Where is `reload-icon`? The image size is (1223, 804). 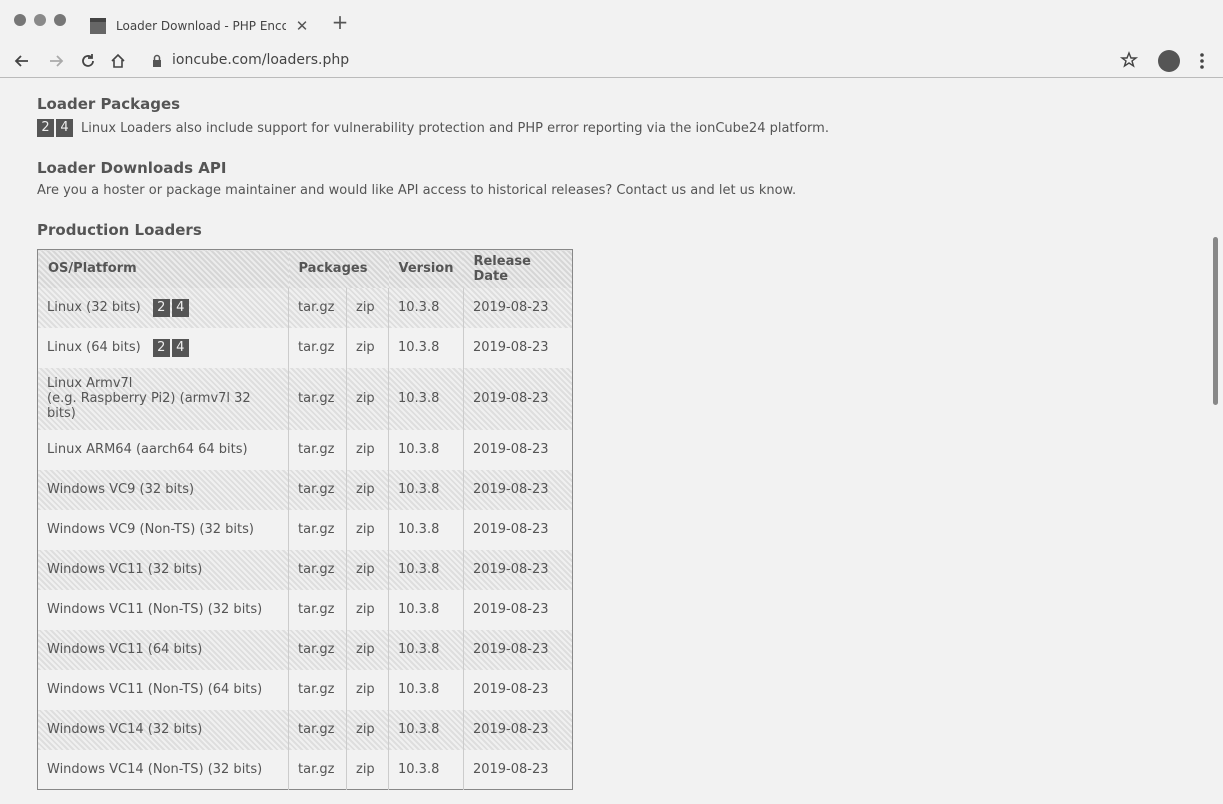
reload-icon is located at coordinates (88, 60).